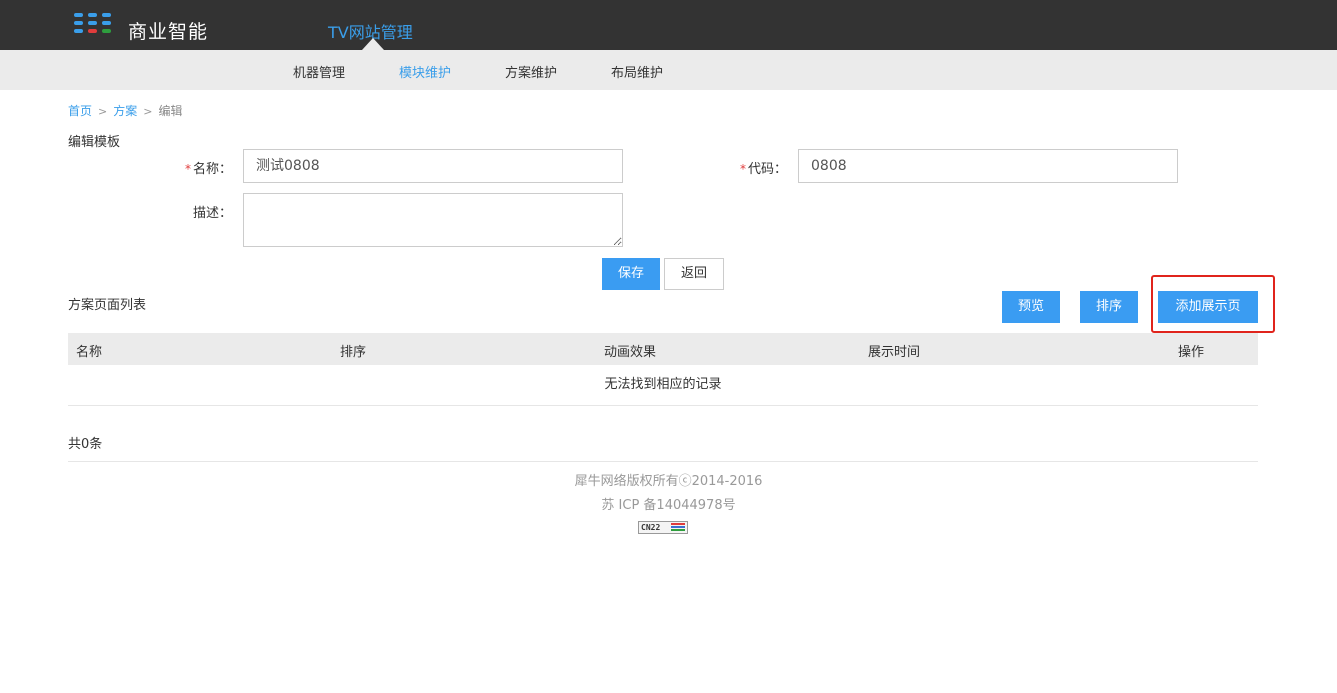  Describe the element at coordinates (630, 350) in the screenshot. I see `column-header-animation: 动画效果` at that location.